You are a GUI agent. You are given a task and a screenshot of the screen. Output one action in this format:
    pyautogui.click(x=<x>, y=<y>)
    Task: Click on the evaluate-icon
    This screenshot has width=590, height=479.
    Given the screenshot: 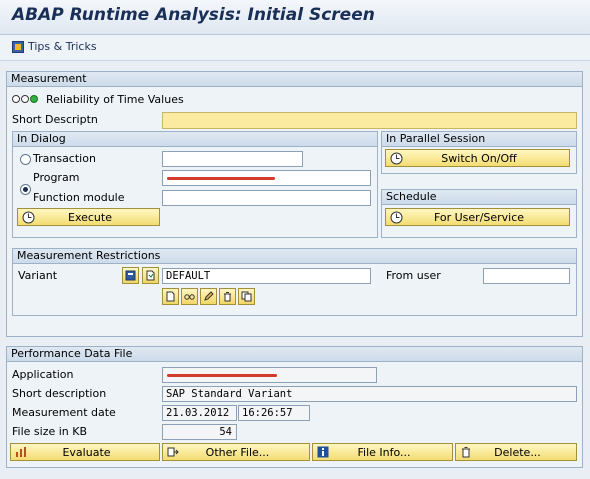 What is the action you would take?
    pyautogui.click(x=21, y=452)
    